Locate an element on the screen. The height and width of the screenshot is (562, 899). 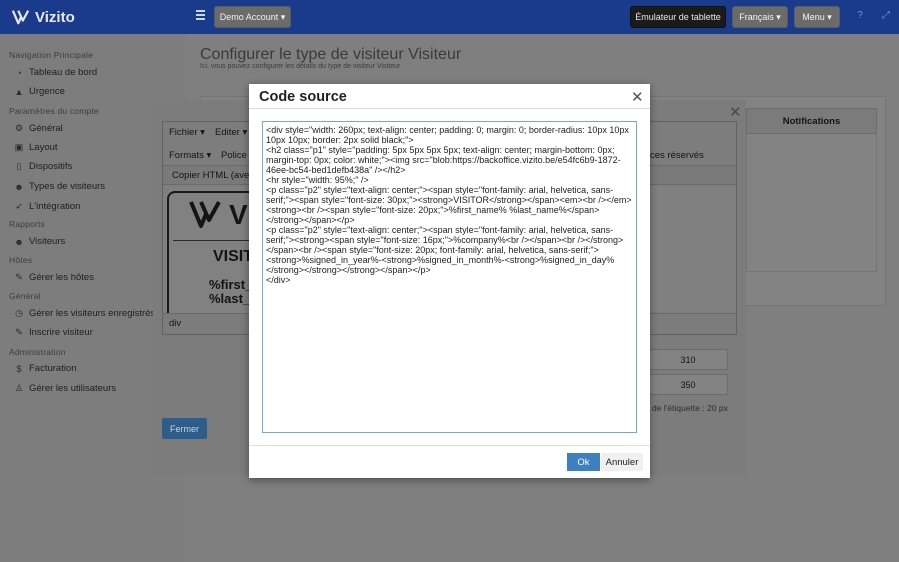
sidebar-item-label: Gérer les utilisateurs is located at coordinates (73, 388).